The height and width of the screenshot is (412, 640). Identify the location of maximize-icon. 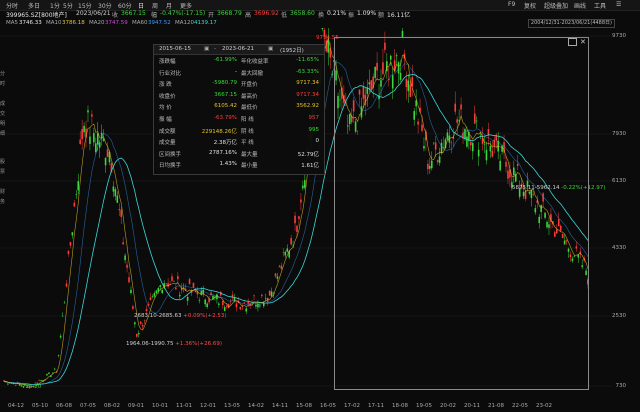
(572, 42).